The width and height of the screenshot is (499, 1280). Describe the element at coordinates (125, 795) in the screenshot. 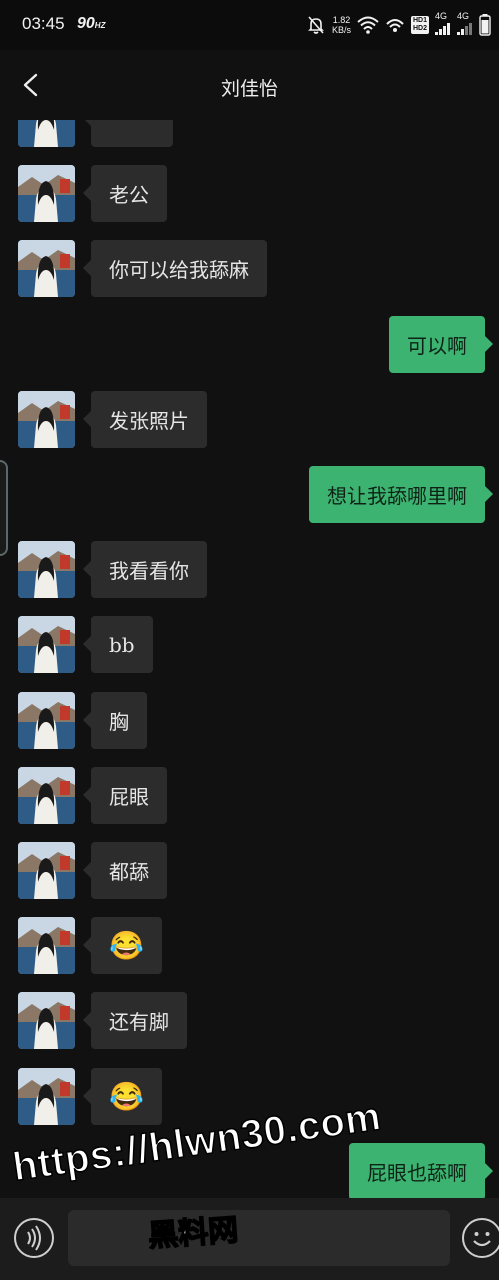

I see `incoming-message-bubble: 屁眼` at that location.